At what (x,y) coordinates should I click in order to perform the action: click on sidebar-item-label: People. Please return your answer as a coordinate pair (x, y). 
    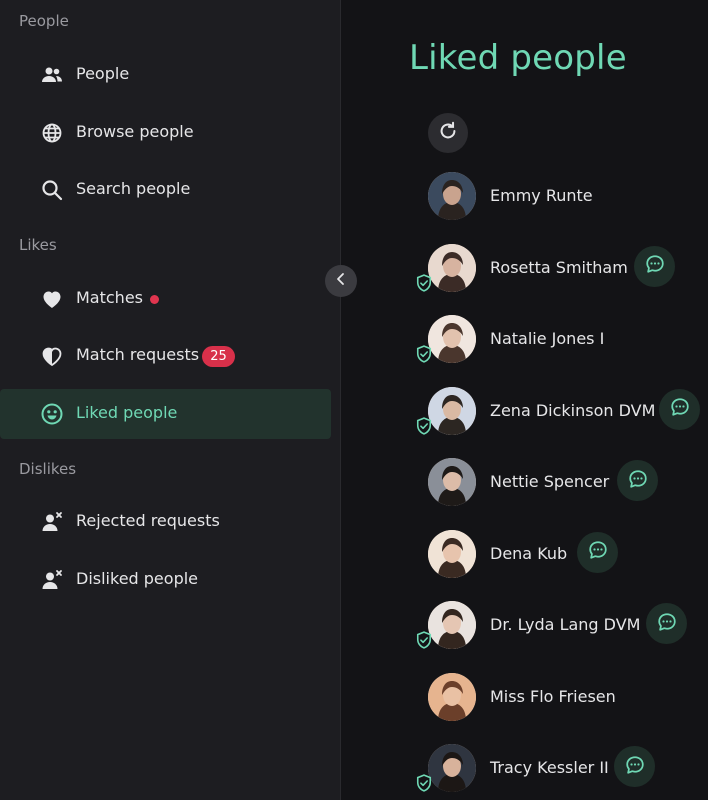
    Looking at the image, I should click on (103, 73).